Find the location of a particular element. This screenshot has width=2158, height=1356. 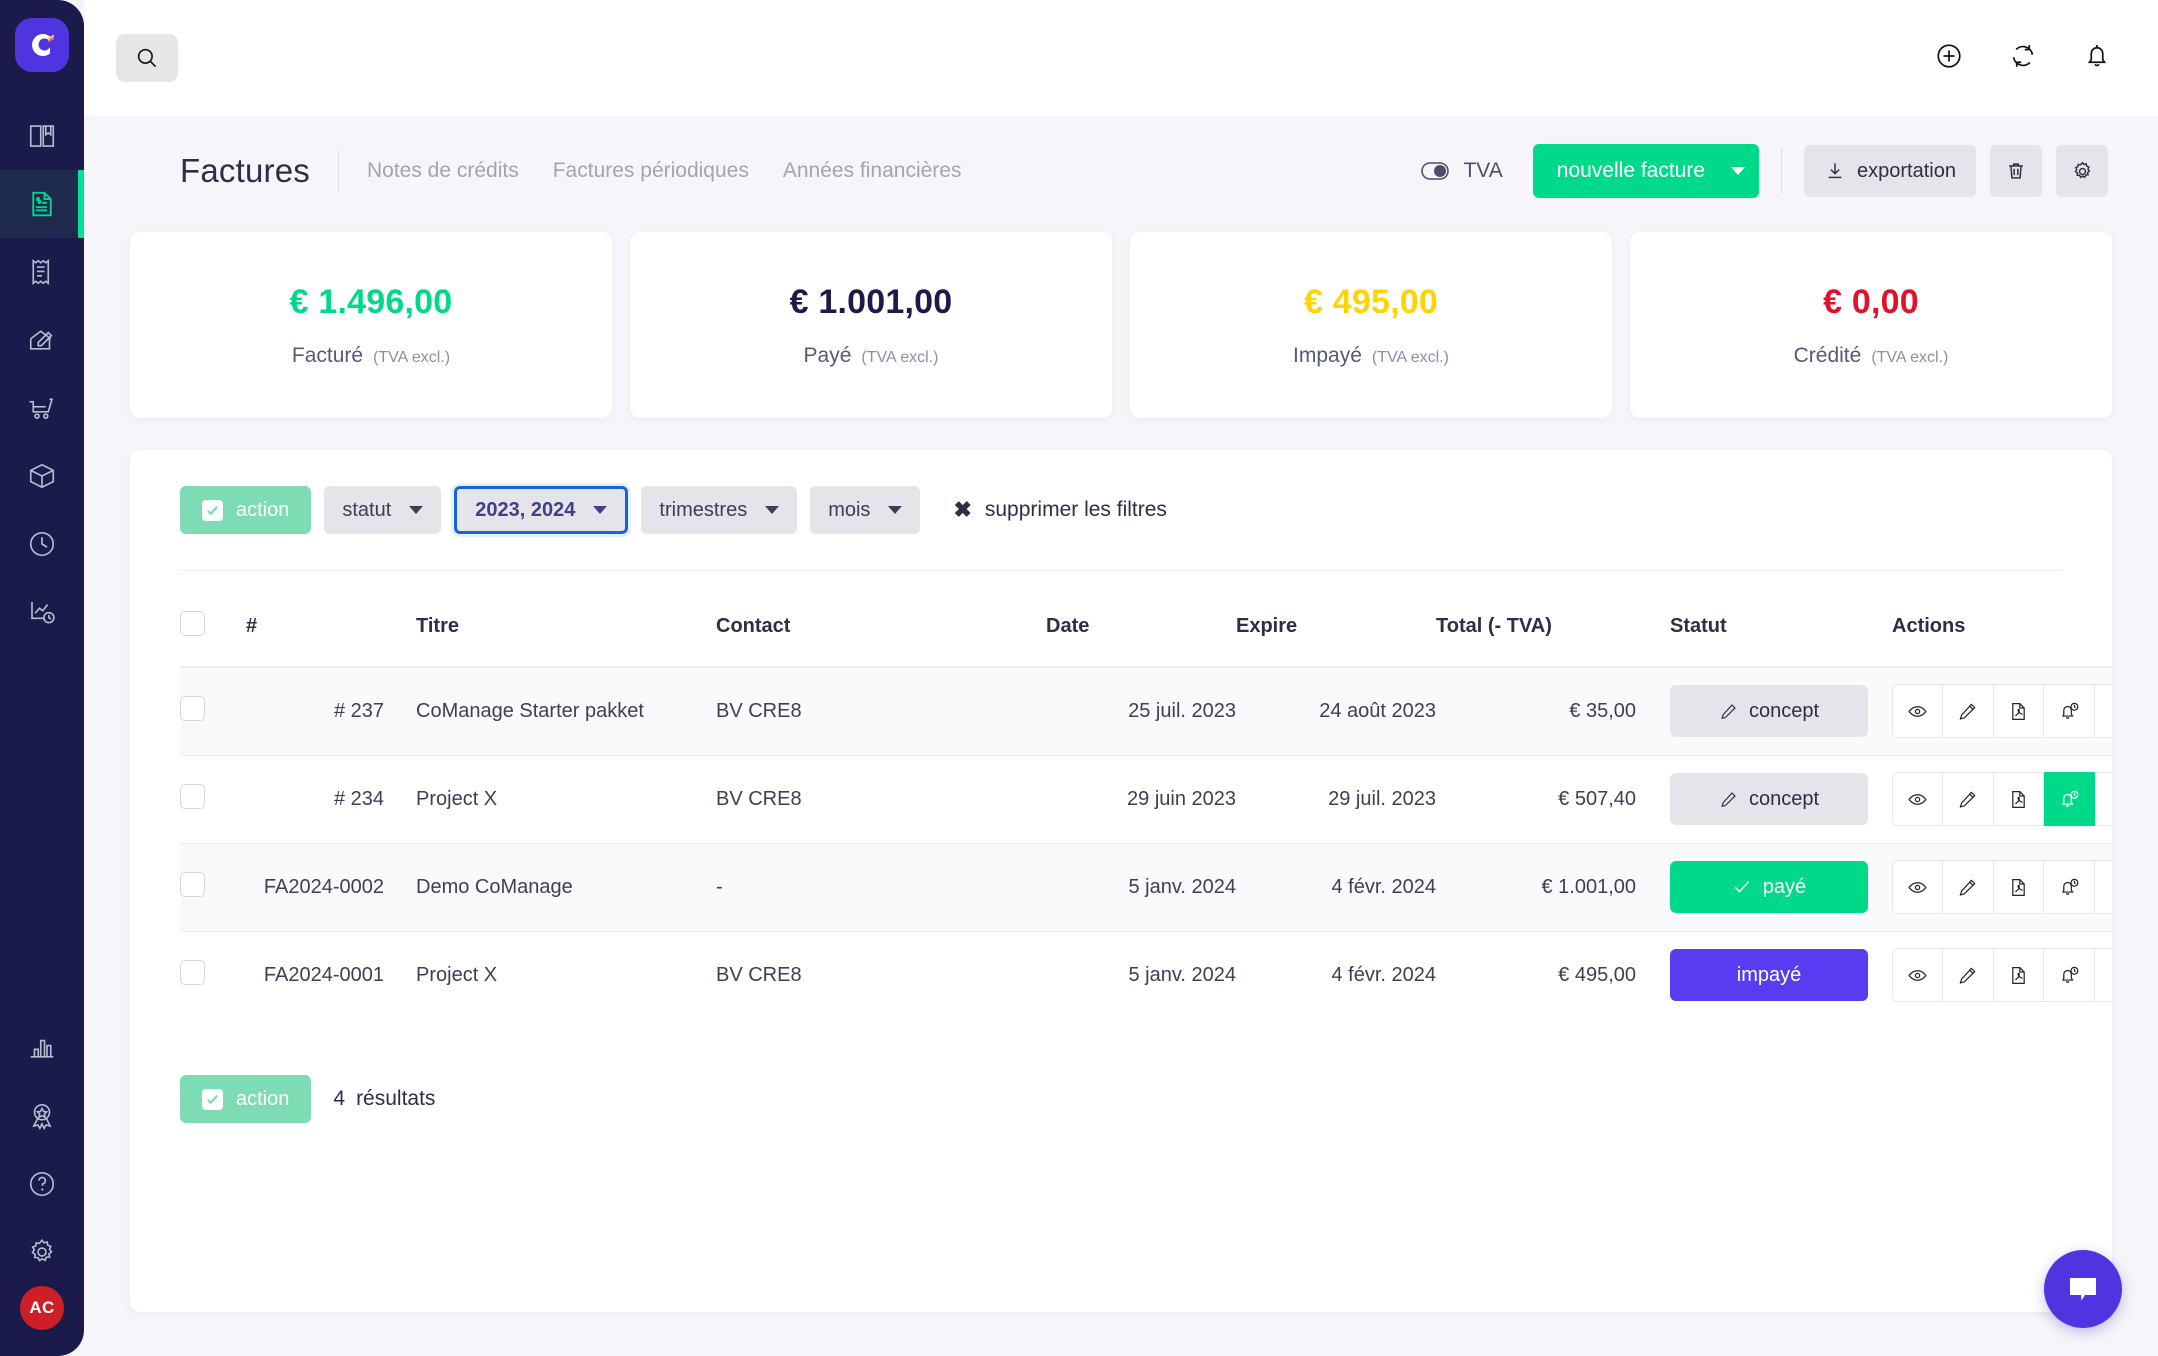

sidebar-item-purchases is located at coordinates (42, 408).